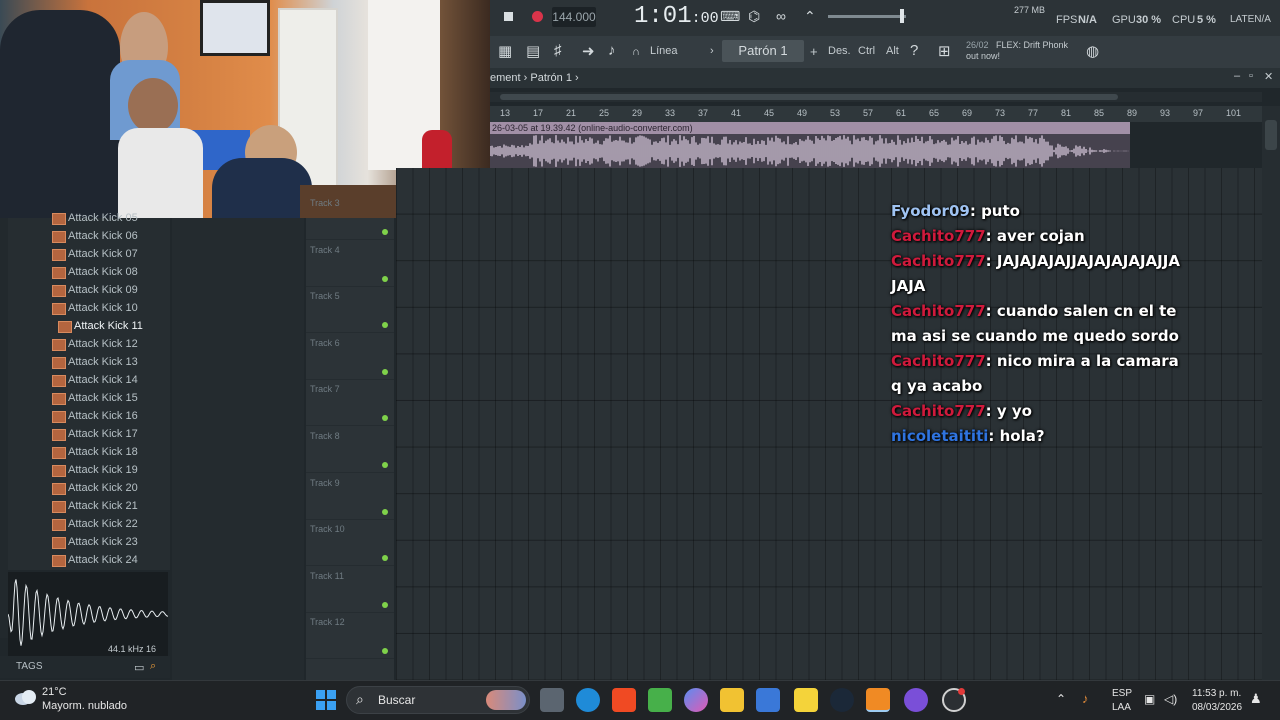 Image resolution: width=1280 pixels, height=720 pixels. Describe the element at coordinates (696, 700) in the screenshot. I see `copilot-icon` at that location.